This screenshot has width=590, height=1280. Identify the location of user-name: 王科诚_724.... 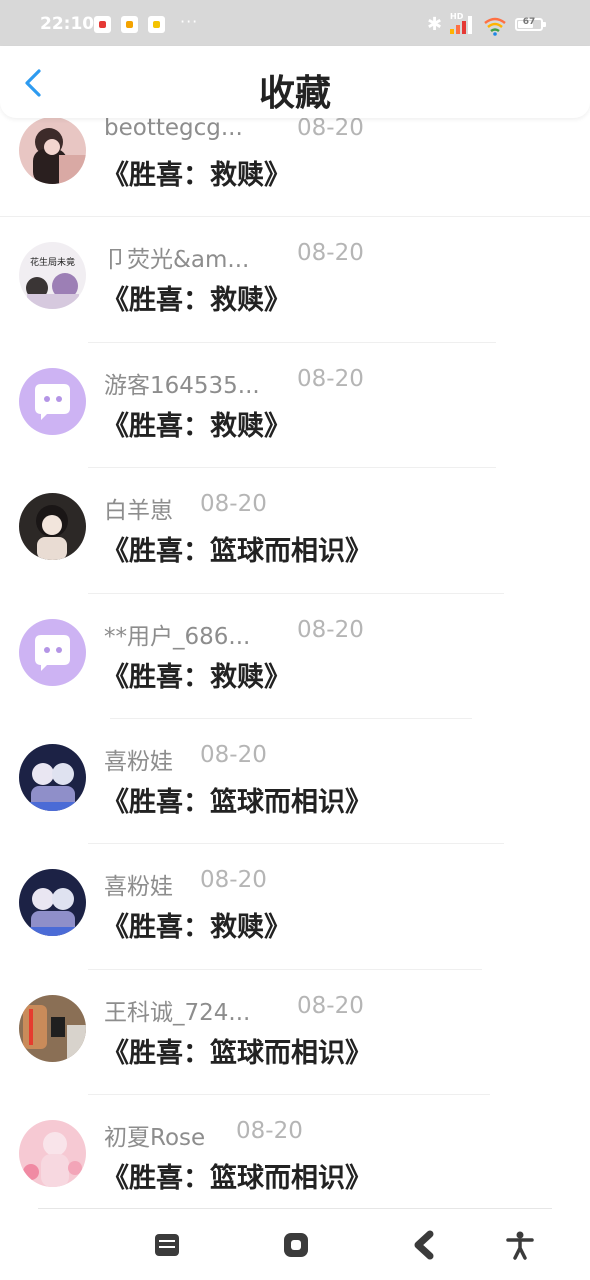
(177, 1010).